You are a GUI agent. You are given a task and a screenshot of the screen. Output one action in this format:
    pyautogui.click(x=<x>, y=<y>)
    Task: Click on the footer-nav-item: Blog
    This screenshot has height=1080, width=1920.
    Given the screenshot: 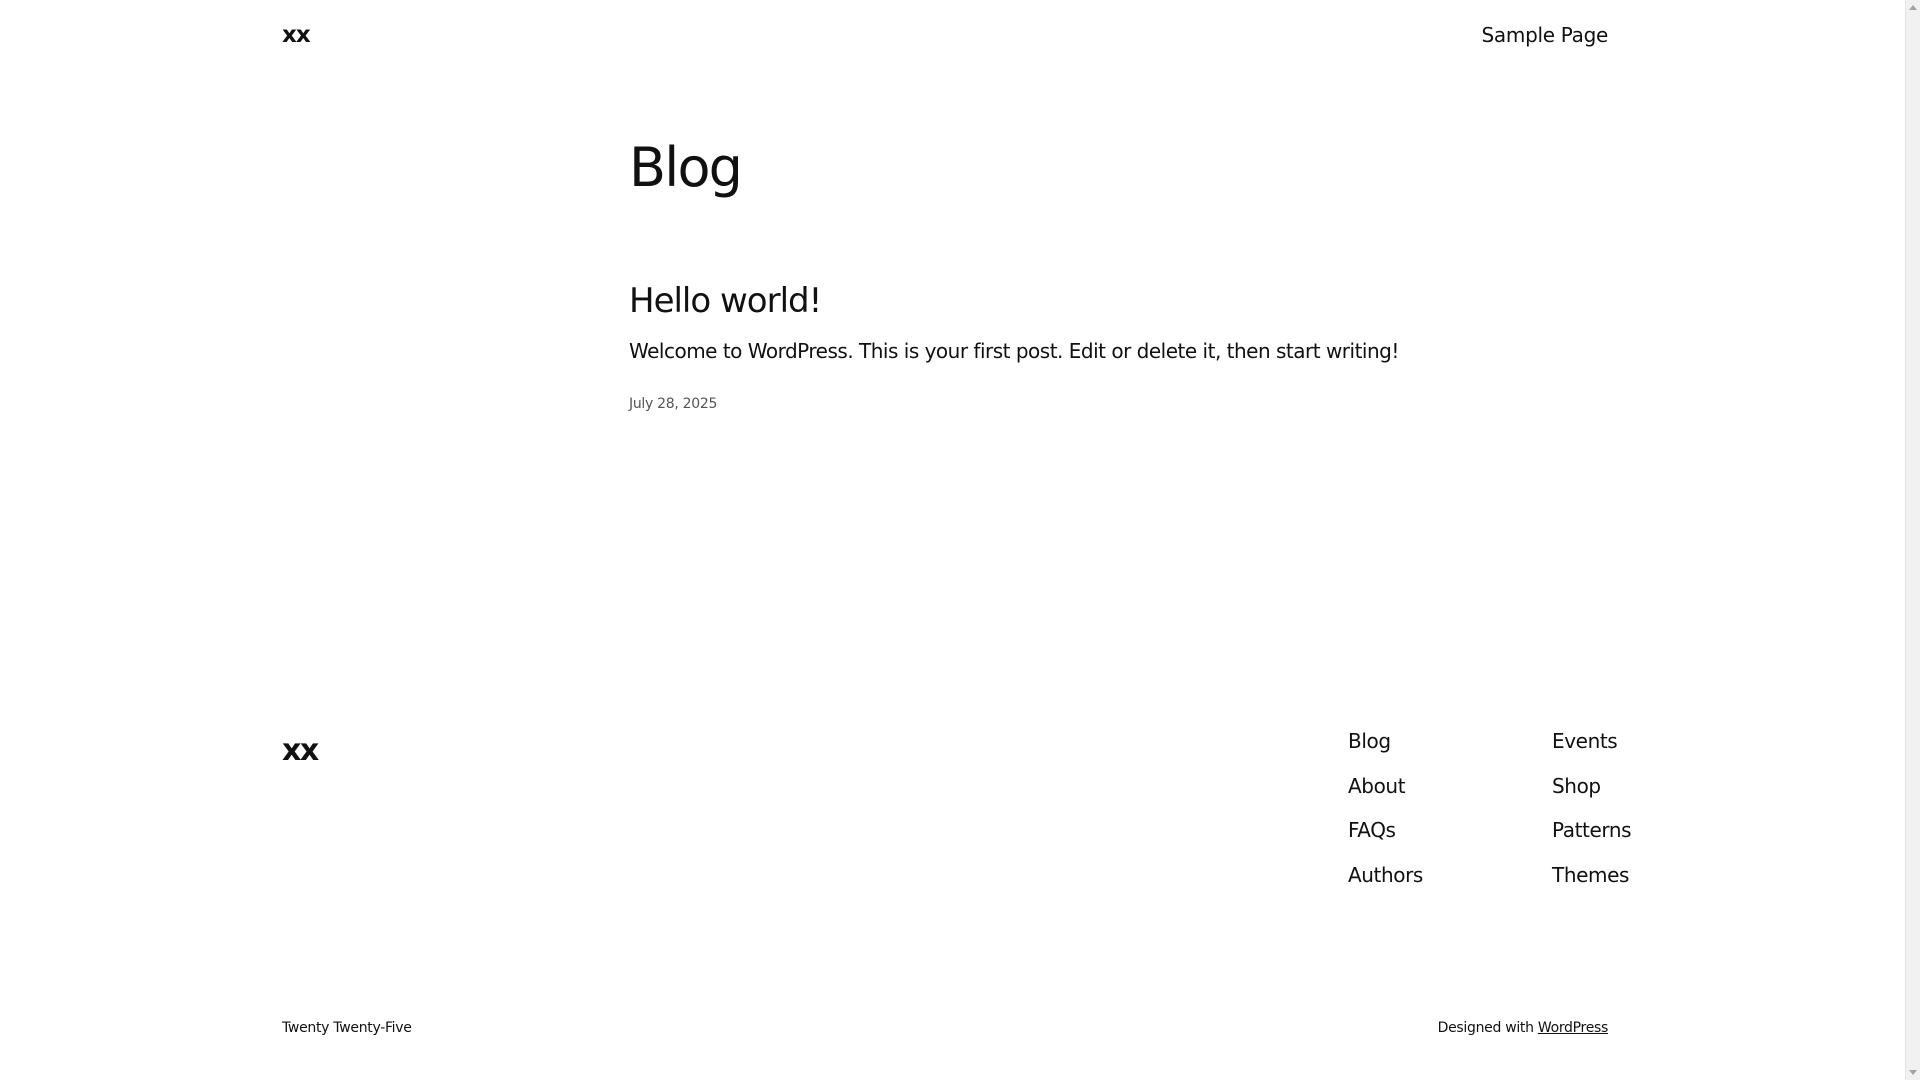 What is the action you would take?
    pyautogui.click(x=1385, y=741)
    